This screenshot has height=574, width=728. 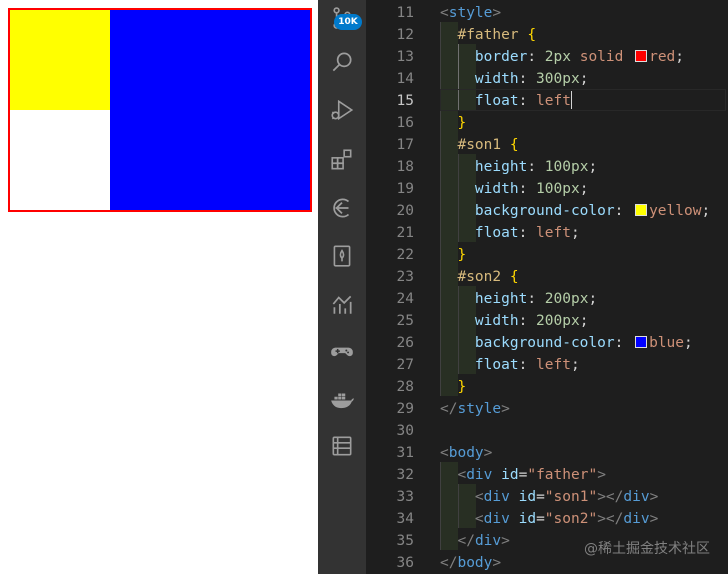 What do you see at coordinates (547, 453) in the screenshot?
I see `code-line: 31 <body>` at bounding box center [547, 453].